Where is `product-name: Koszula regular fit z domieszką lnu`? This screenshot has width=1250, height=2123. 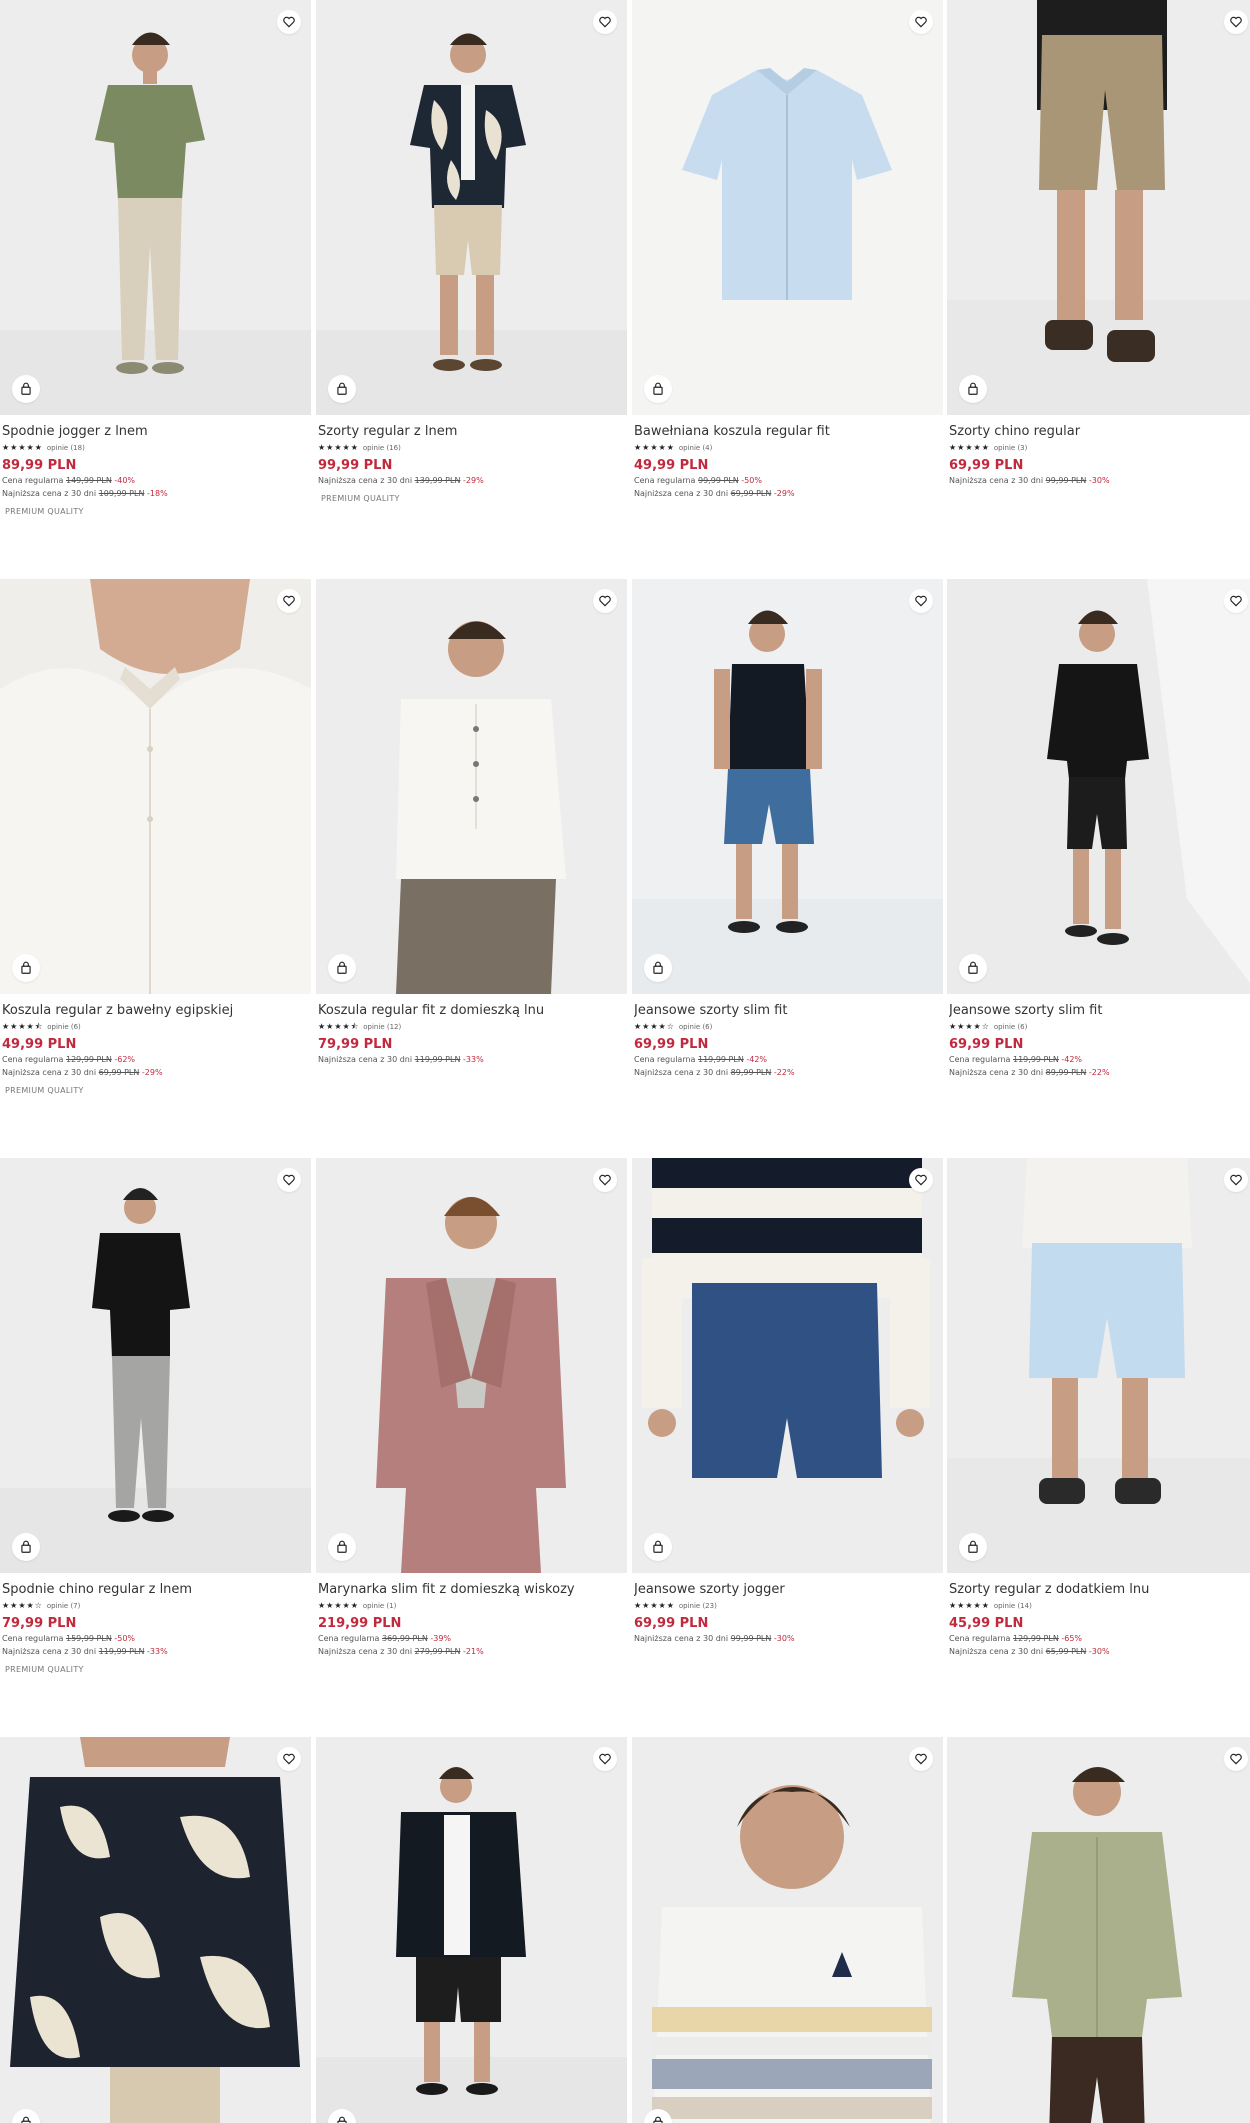 product-name: Koszula regular fit z domieszką lnu is located at coordinates (471, 1010).